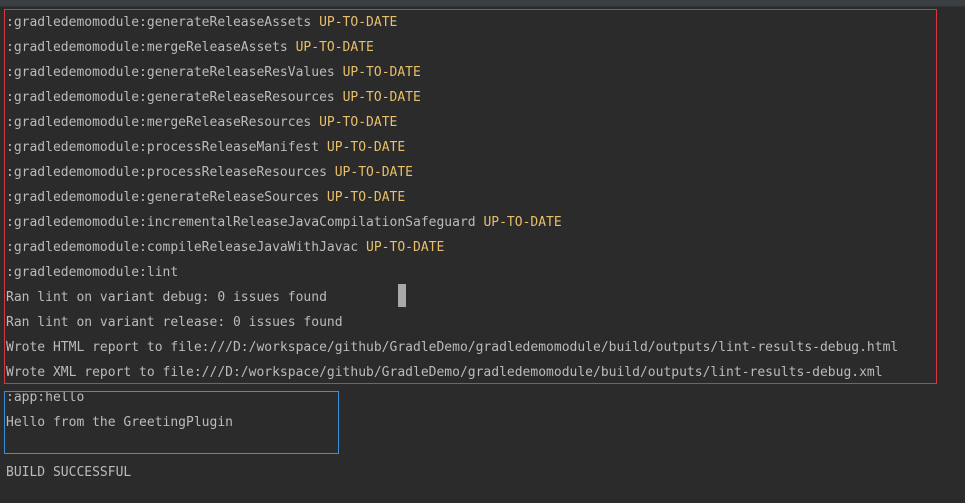 Image resolution: width=965 pixels, height=503 pixels. I want to click on console-line: :gradledemomodule:lint, so click(92, 272).